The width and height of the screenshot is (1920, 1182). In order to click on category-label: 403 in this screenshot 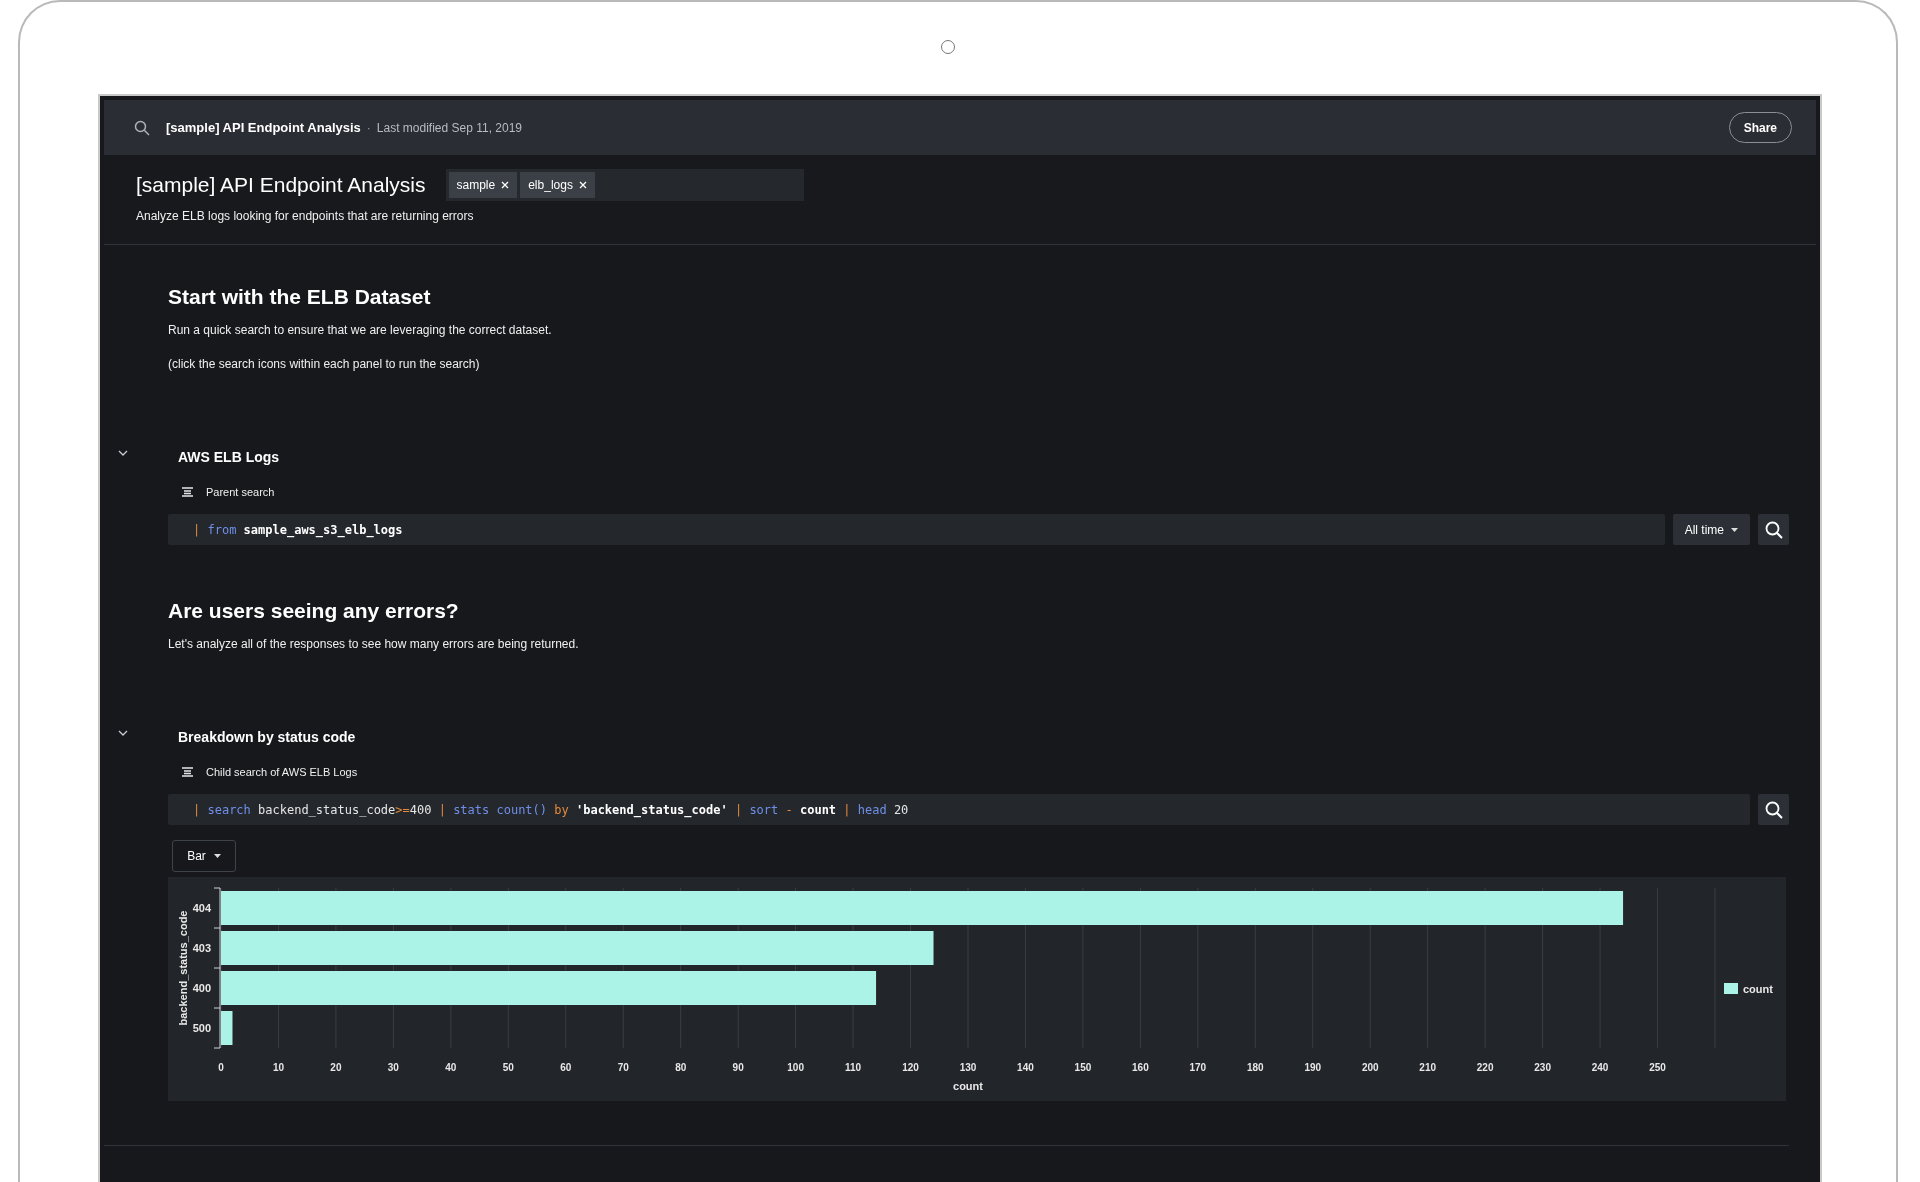, I will do `click(201, 948)`.